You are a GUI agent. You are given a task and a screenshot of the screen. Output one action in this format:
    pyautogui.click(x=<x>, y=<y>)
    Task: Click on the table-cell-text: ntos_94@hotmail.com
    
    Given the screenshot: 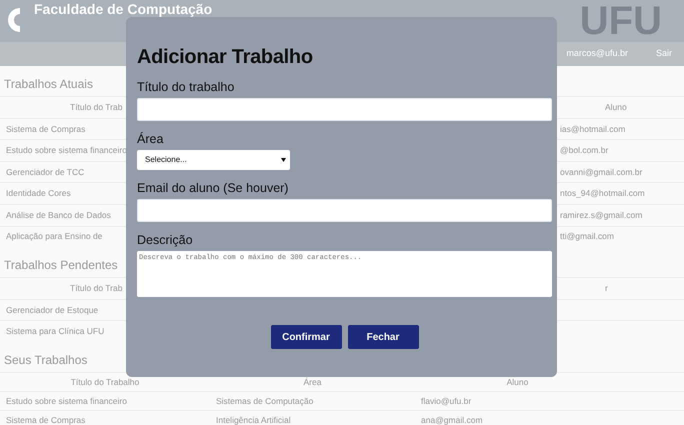 What is the action you would take?
    pyautogui.click(x=602, y=193)
    